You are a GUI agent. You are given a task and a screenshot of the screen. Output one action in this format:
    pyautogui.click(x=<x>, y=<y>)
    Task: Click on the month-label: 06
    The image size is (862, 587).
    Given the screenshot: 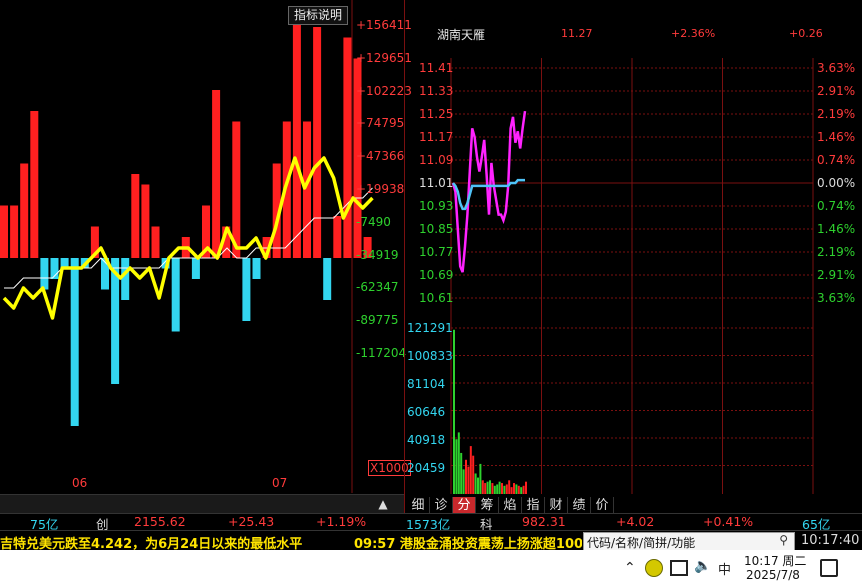 What is the action you would take?
    pyautogui.click(x=80, y=483)
    